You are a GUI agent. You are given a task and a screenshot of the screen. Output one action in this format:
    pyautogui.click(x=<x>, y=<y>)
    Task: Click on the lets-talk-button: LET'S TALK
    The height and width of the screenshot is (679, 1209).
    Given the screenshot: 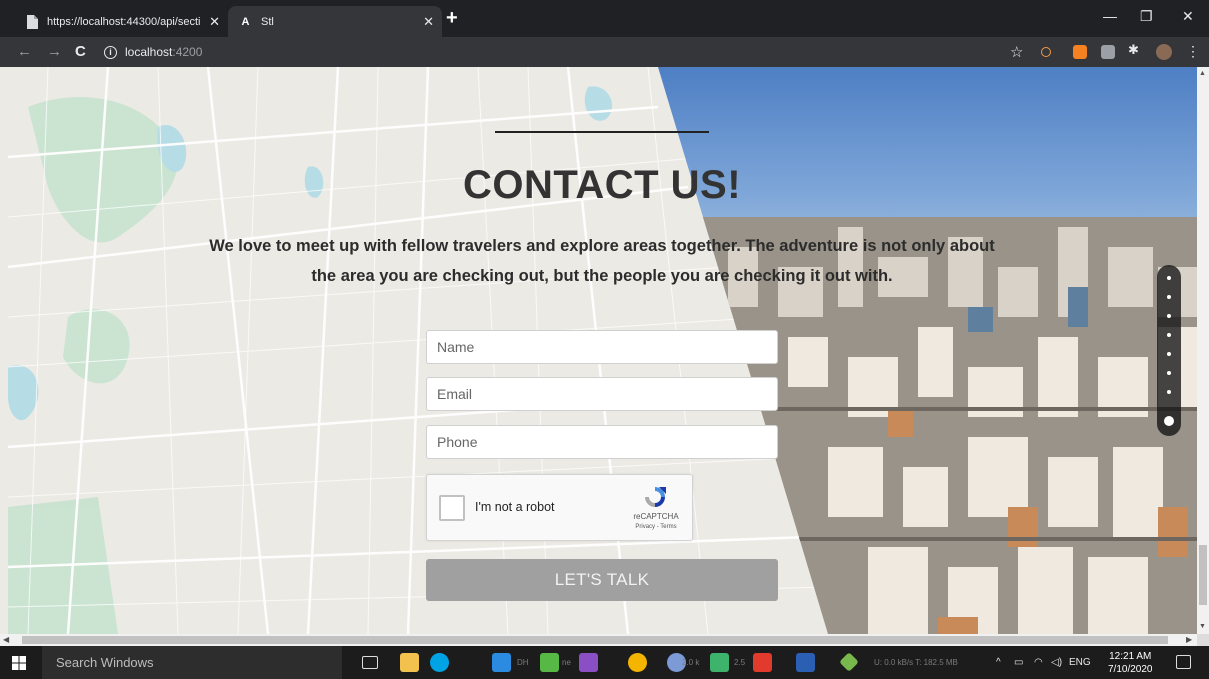 What is the action you would take?
    pyautogui.click(x=602, y=580)
    